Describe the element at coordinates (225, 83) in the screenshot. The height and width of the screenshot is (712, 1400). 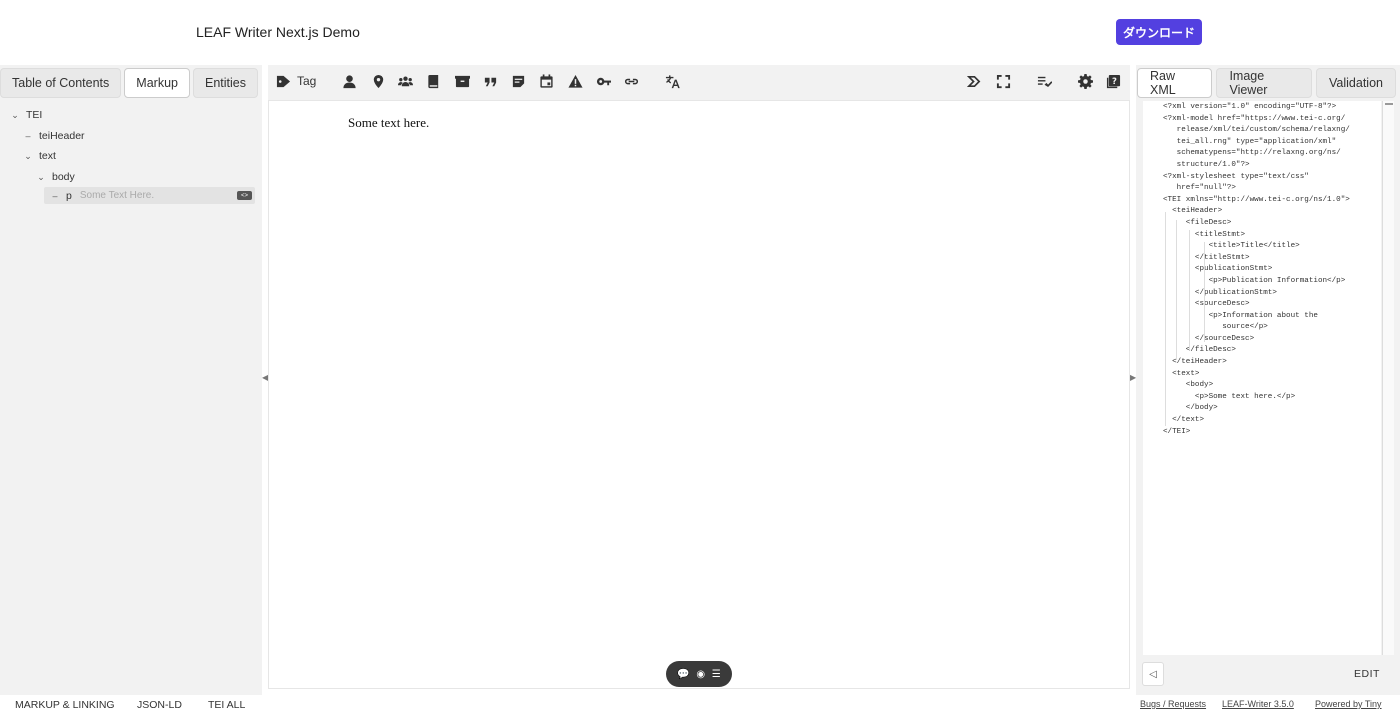
I see `tab-entities: Entities` at that location.